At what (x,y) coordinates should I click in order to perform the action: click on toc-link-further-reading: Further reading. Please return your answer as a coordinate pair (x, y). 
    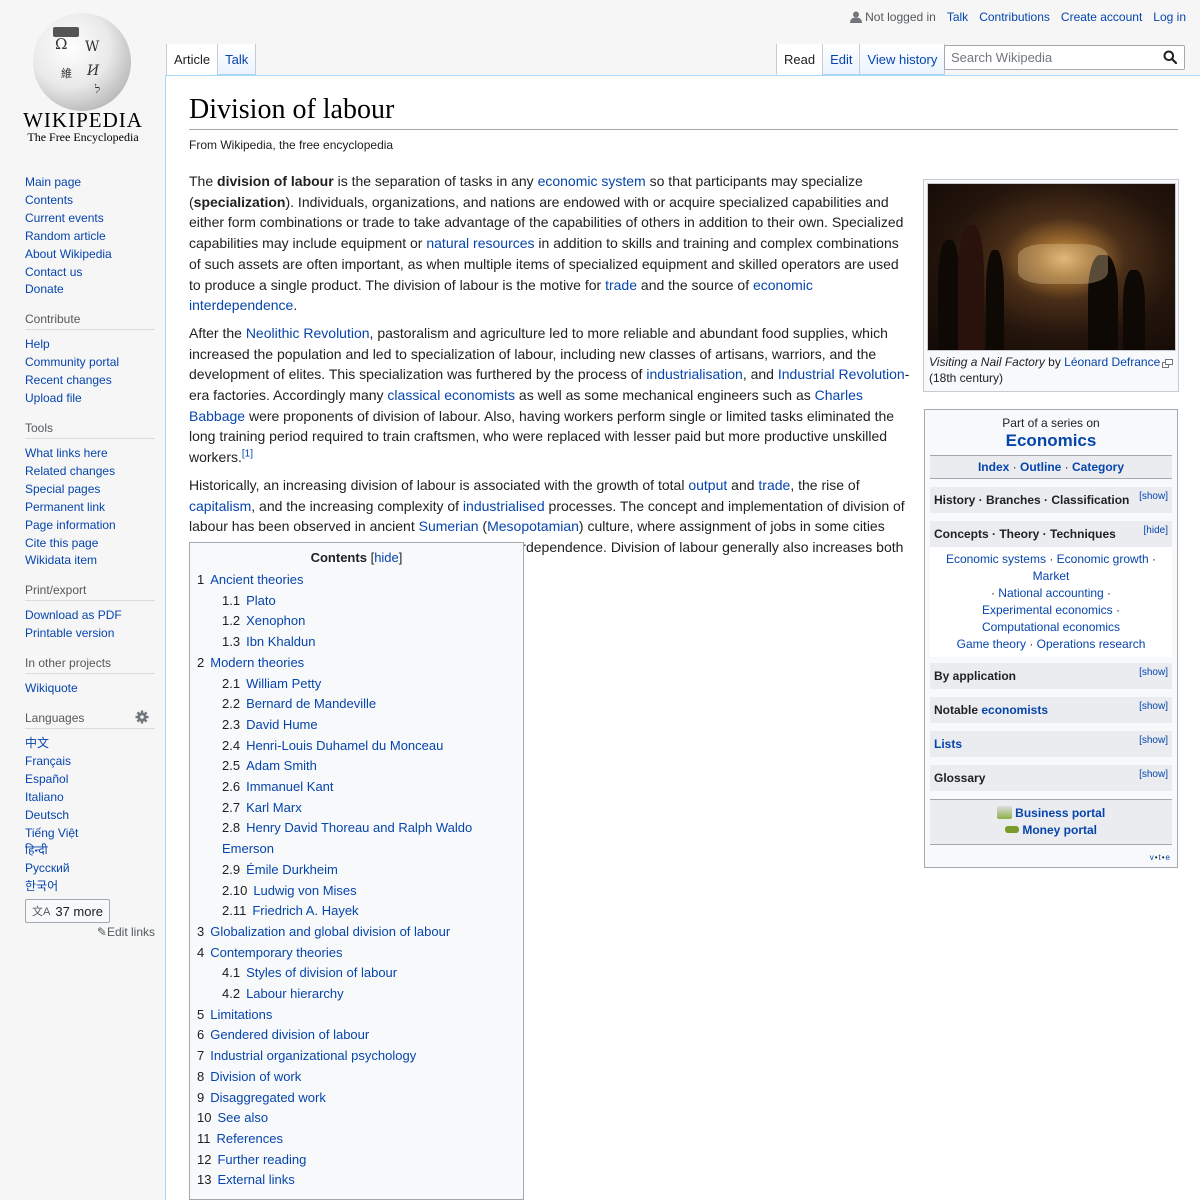
    Looking at the image, I should click on (261, 1159).